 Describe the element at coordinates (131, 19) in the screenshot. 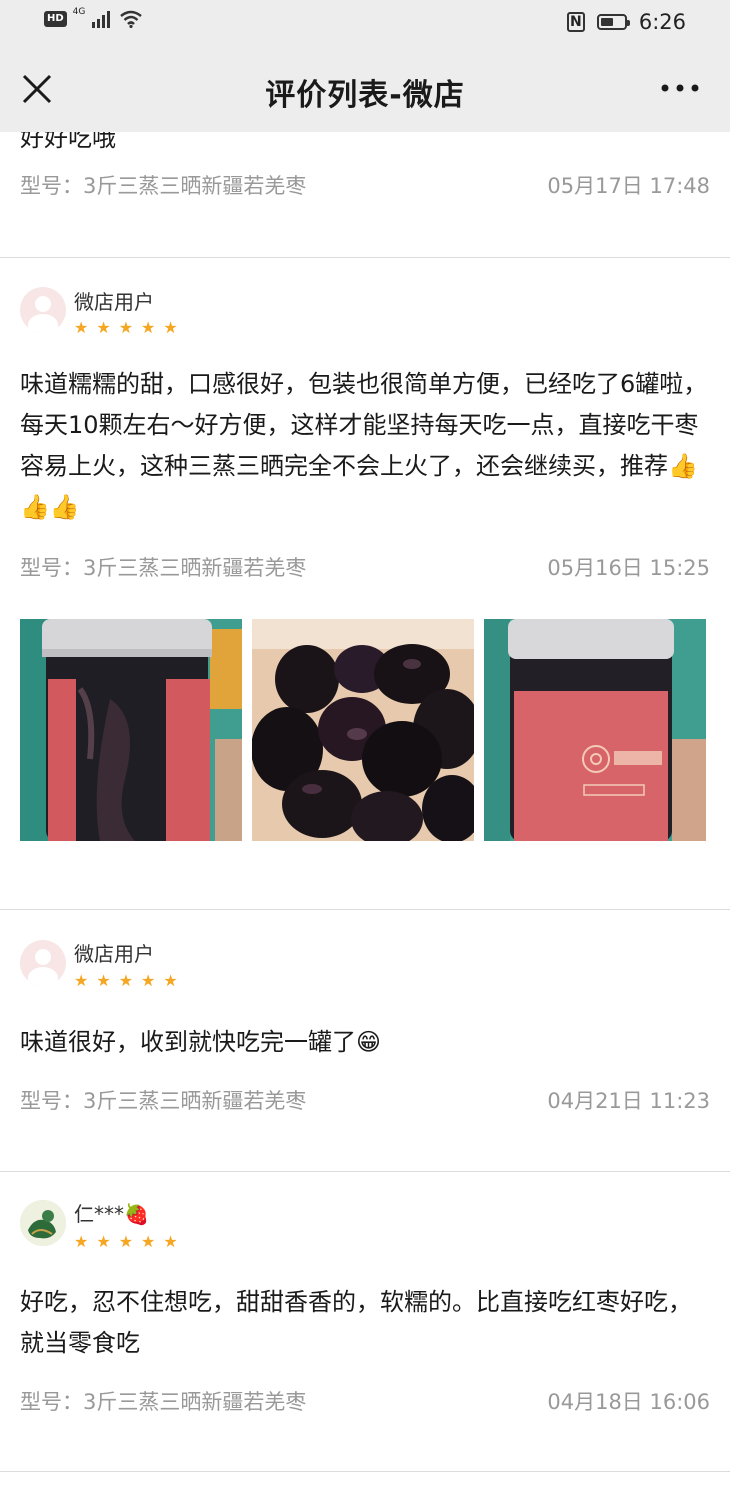

I see `wifi-icon` at that location.